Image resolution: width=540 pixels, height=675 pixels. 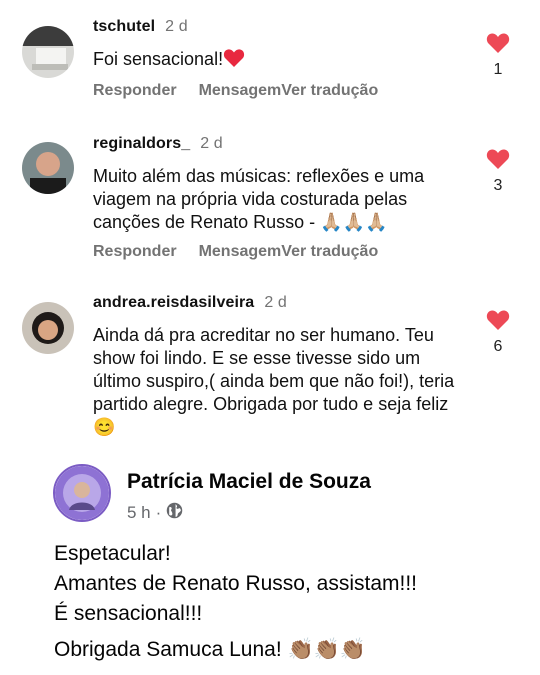 What do you see at coordinates (112, 553) in the screenshot?
I see `fb-post-line-1: Espetacular!` at bounding box center [112, 553].